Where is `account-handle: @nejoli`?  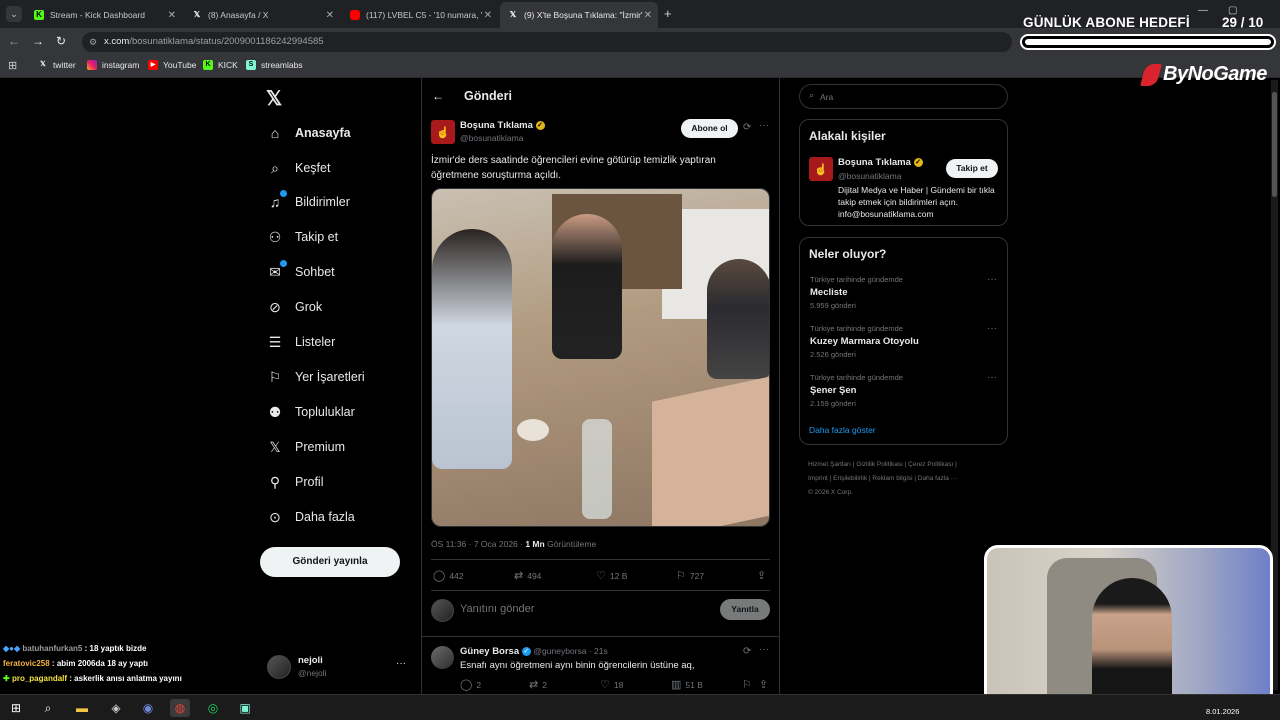
account-handle: @nejoli is located at coordinates (312, 673).